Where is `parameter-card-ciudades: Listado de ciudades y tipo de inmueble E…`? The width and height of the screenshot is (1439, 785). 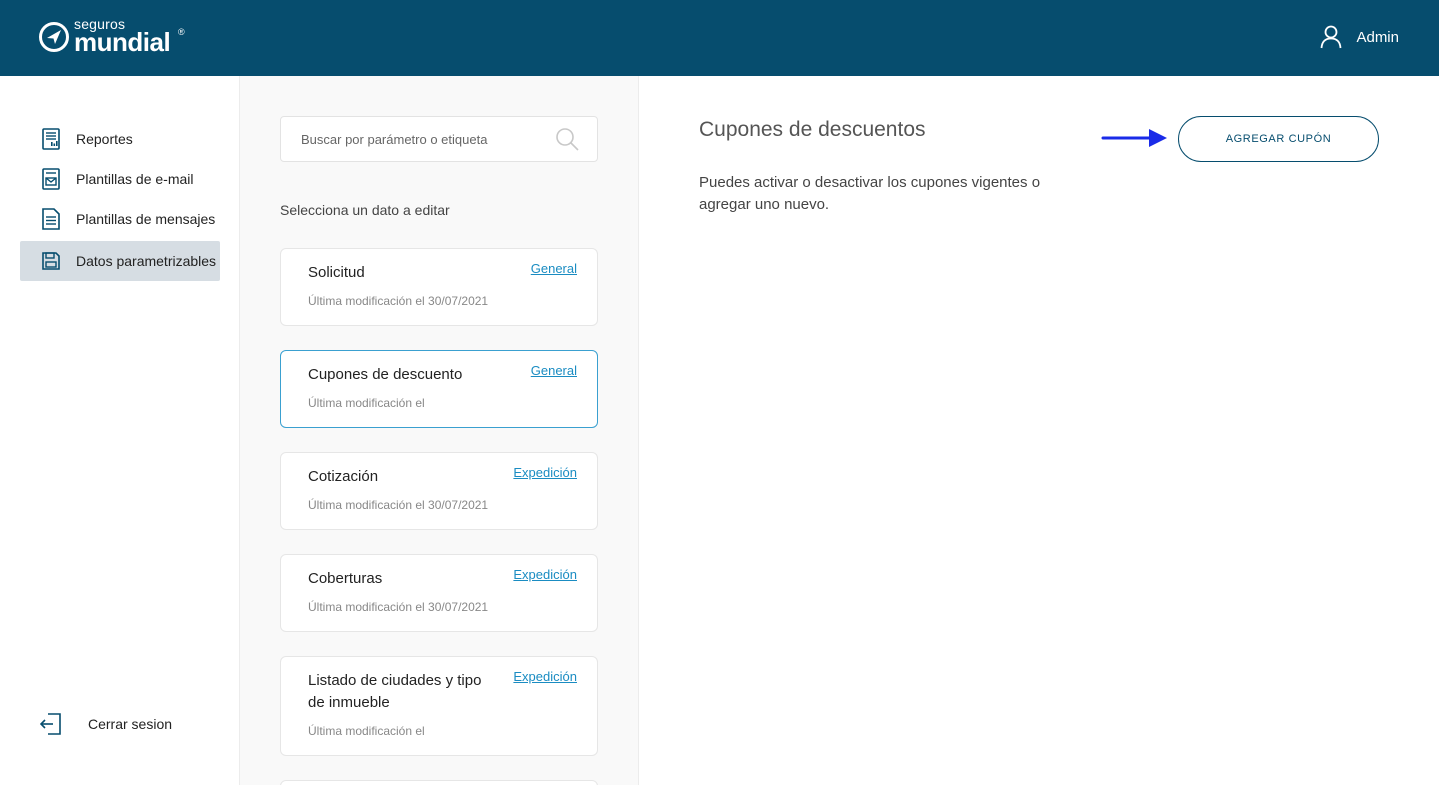 parameter-card-ciudades: Listado de ciudades y tipo de inmueble E… is located at coordinates (439, 706).